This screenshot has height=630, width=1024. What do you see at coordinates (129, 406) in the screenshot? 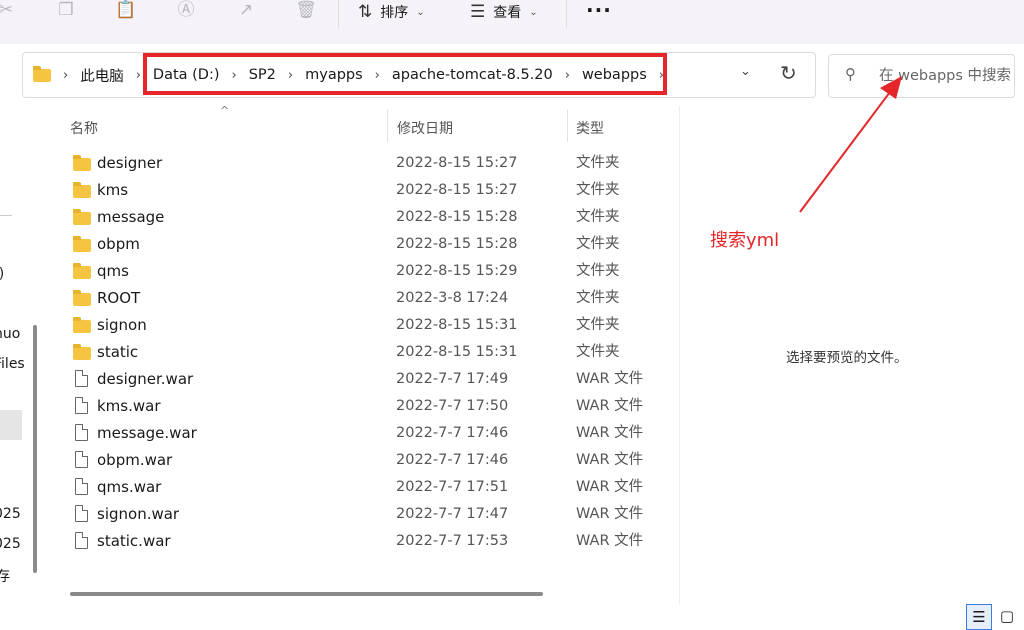
I see `file-name: kms.war` at bounding box center [129, 406].